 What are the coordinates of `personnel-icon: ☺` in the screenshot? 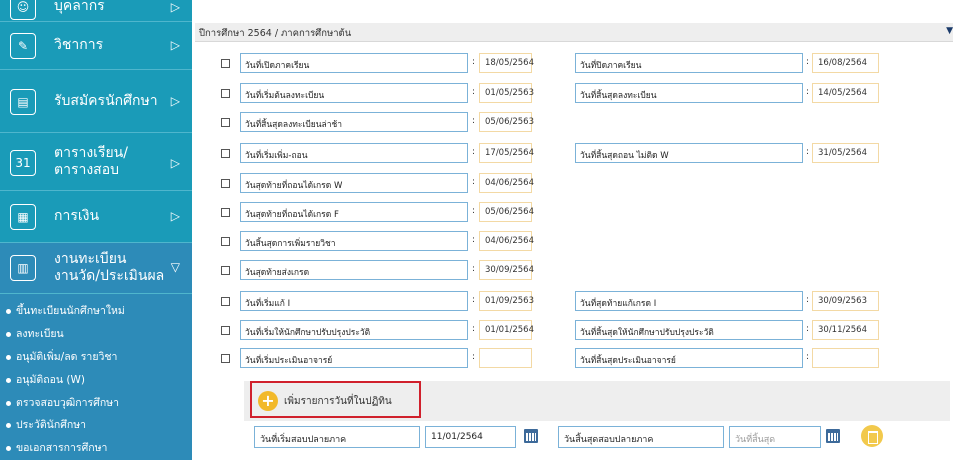 It's located at (23, 10).